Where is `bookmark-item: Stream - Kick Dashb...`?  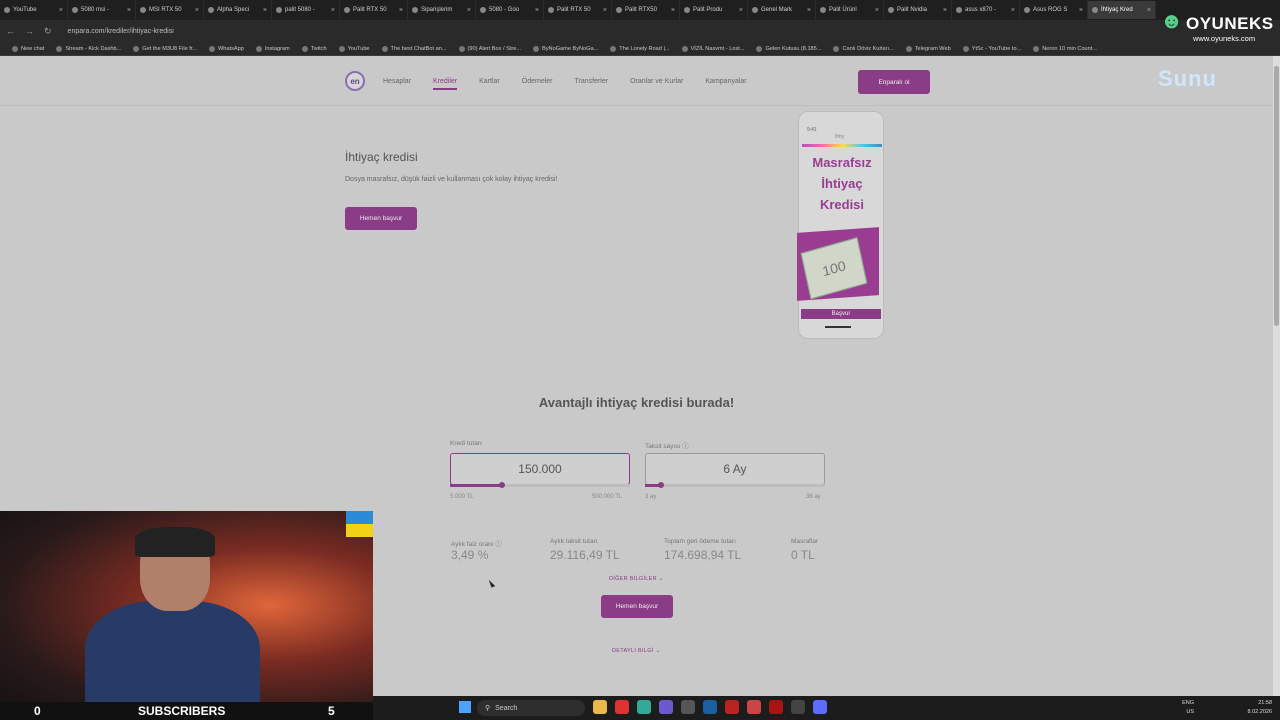 bookmark-item: Stream - Kick Dashb... is located at coordinates (88, 48).